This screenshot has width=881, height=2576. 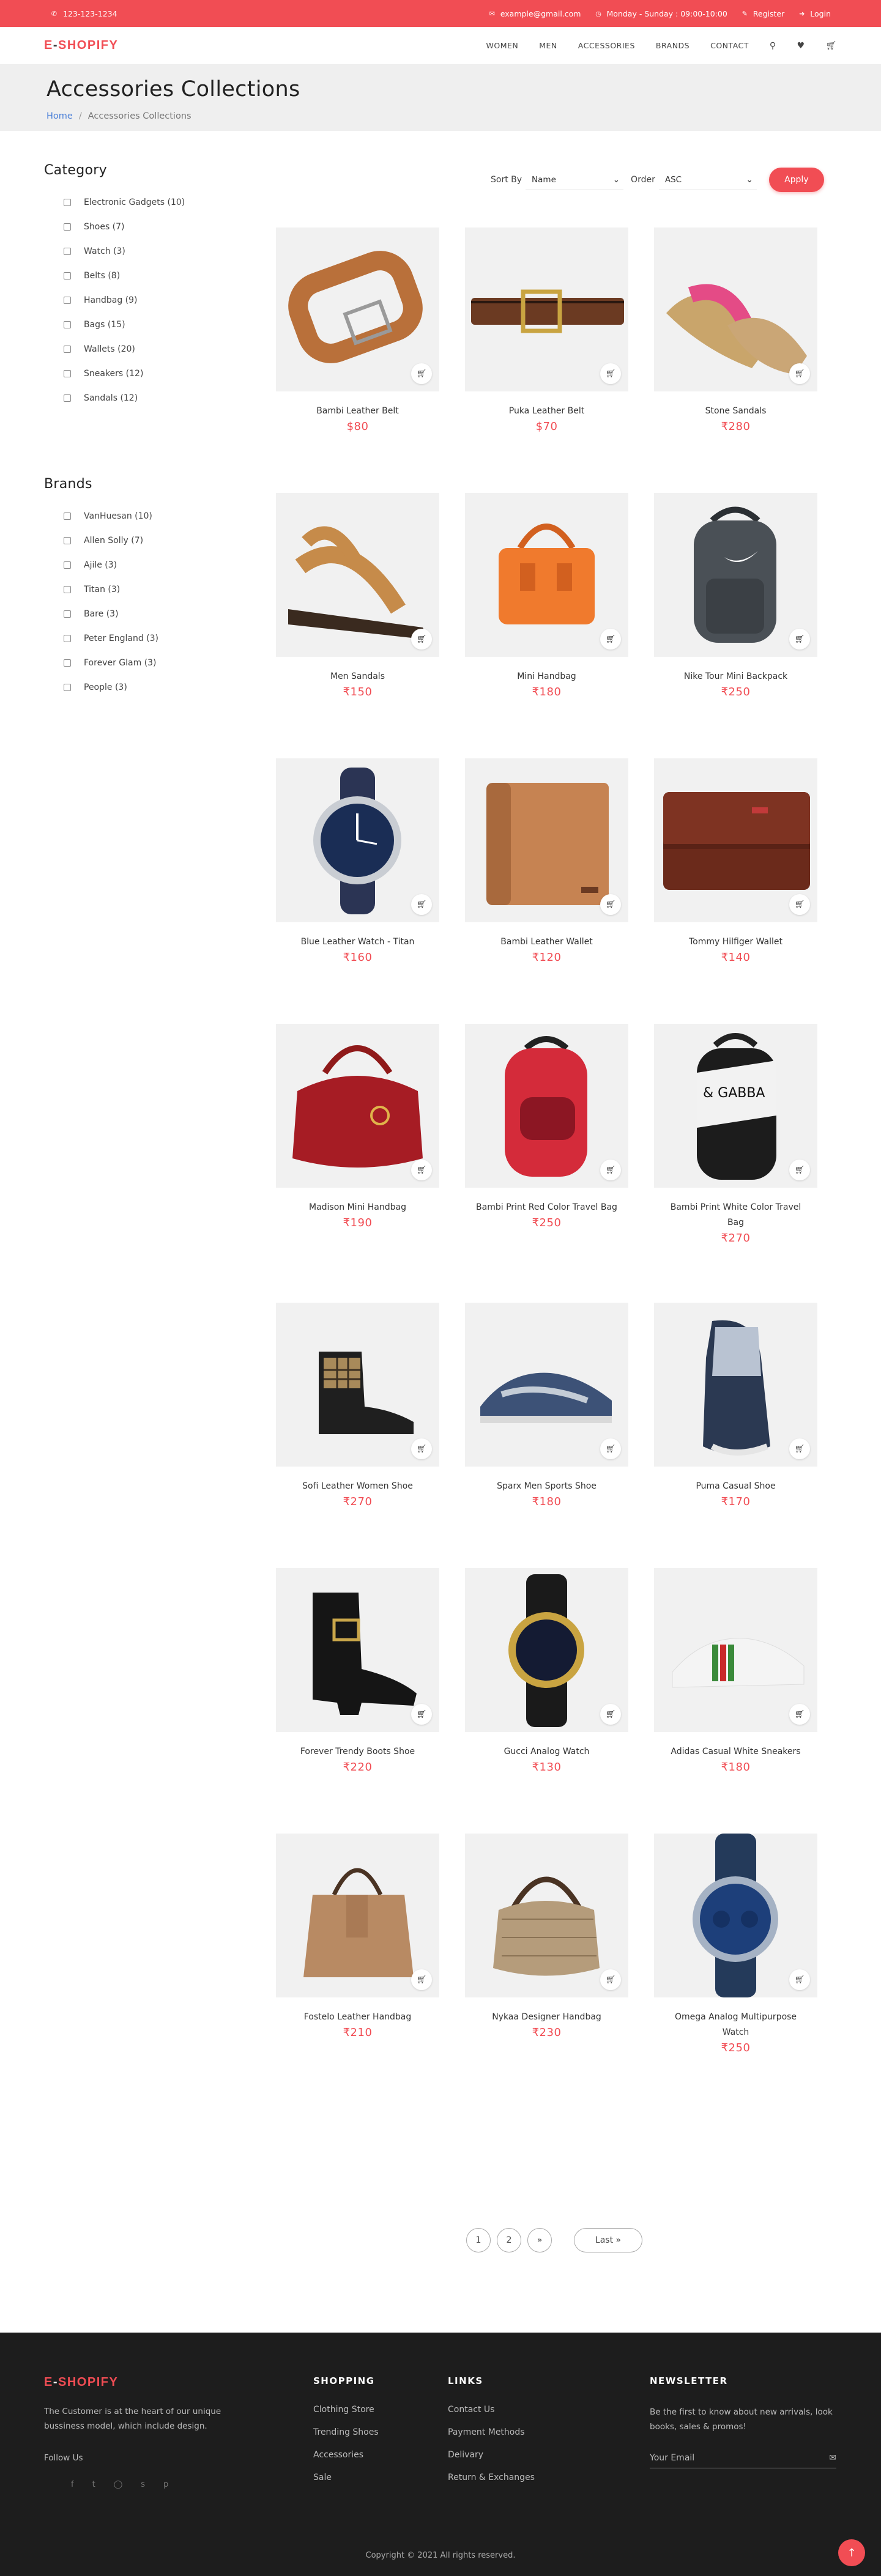 I want to click on last-page-button: Last », so click(x=608, y=2240).